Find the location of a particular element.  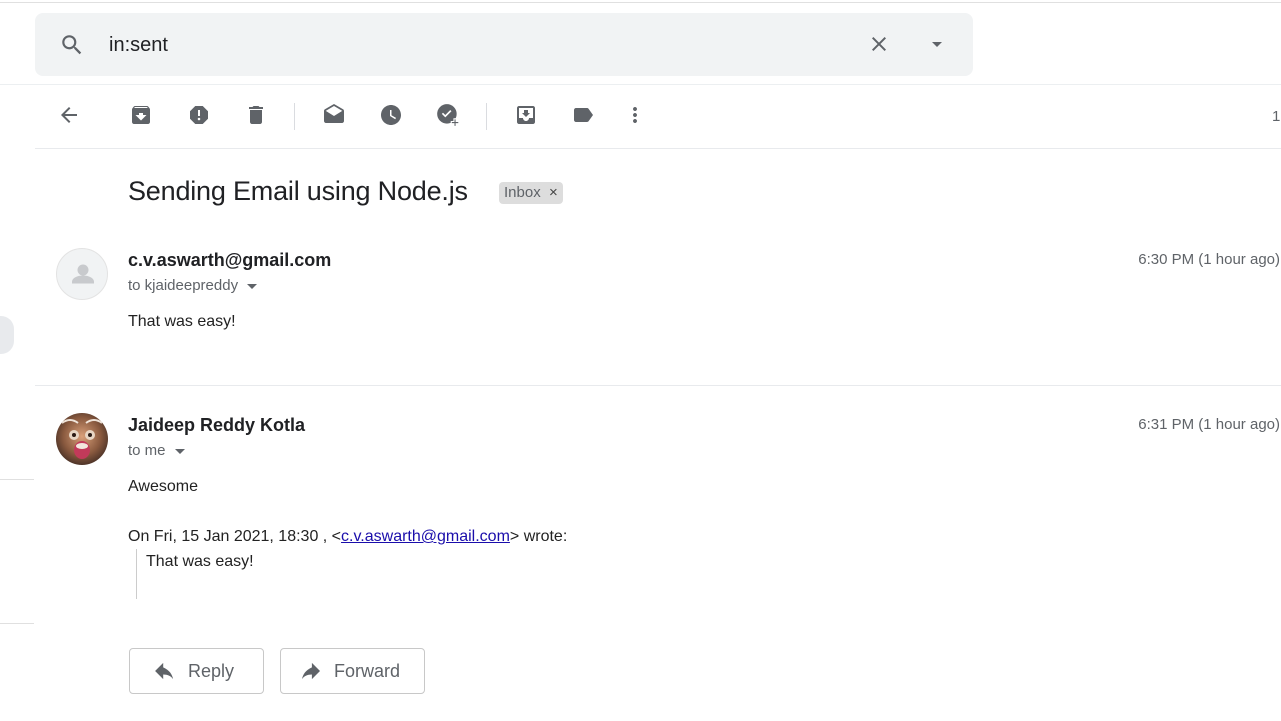

quote-suffix: > wrote: is located at coordinates (538, 536).